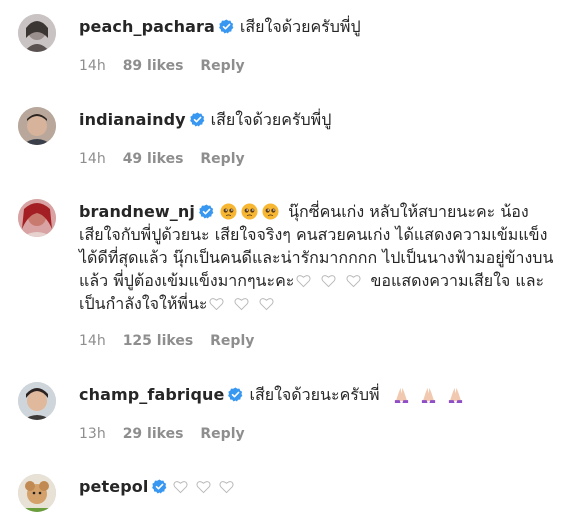 This screenshot has height=519, width=586. Describe the element at coordinates (153, 66) in the screenshot. I see `comment-likes: 89 likes` at that location.